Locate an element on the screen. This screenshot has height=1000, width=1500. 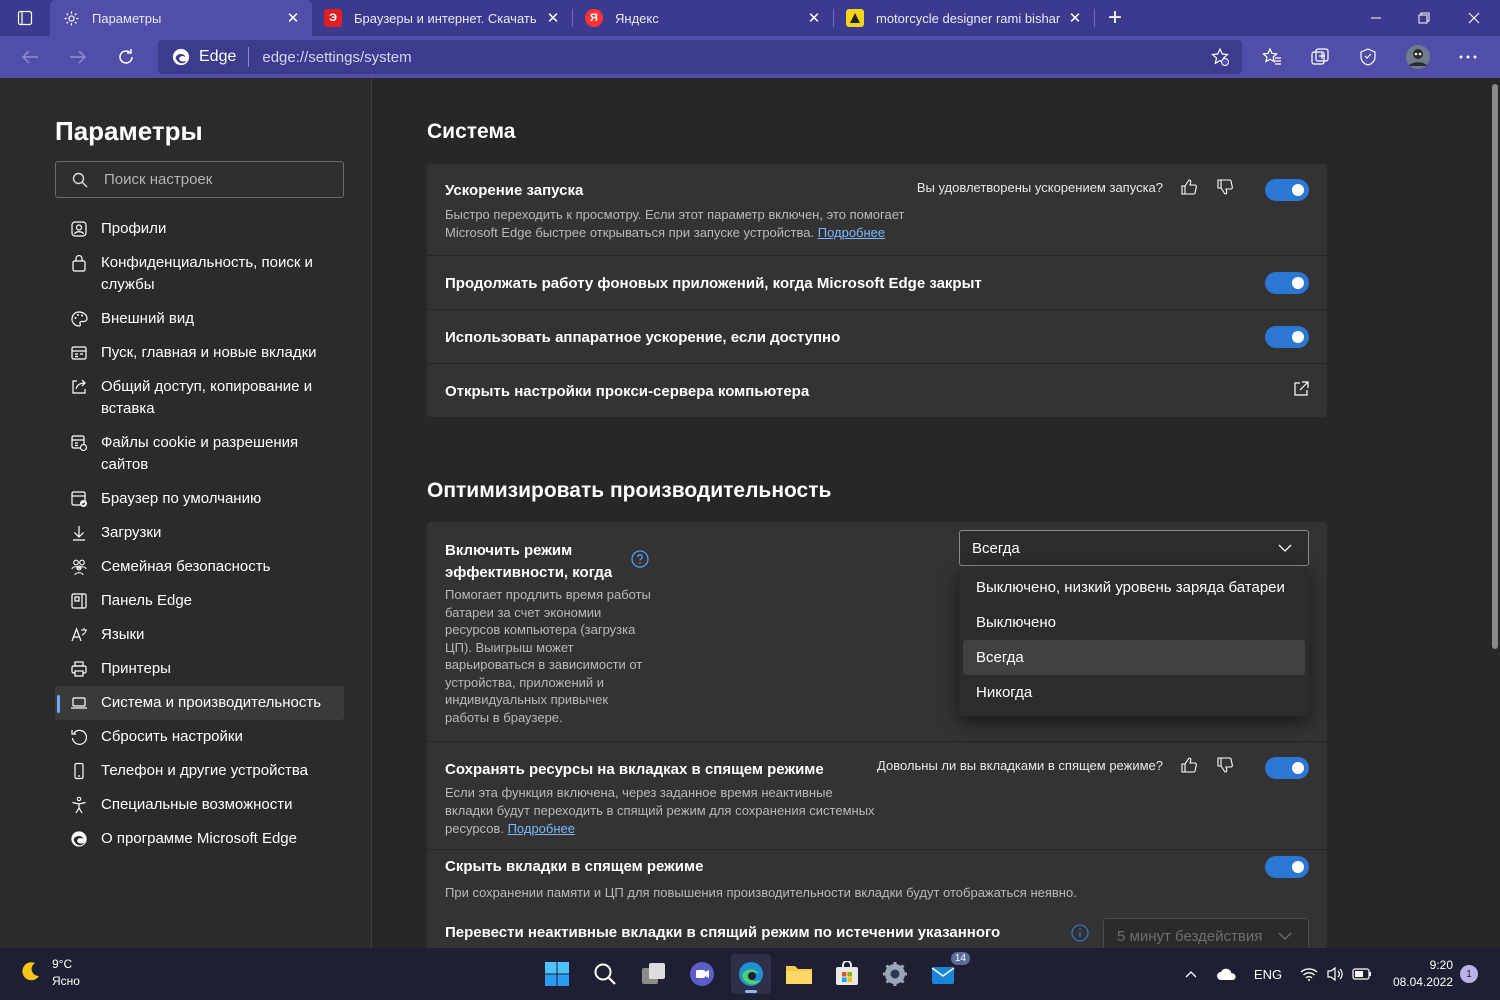
tab-browsers: Э Браузеры и интернет. Скачать ✕ is located at coordinates (442, 18).